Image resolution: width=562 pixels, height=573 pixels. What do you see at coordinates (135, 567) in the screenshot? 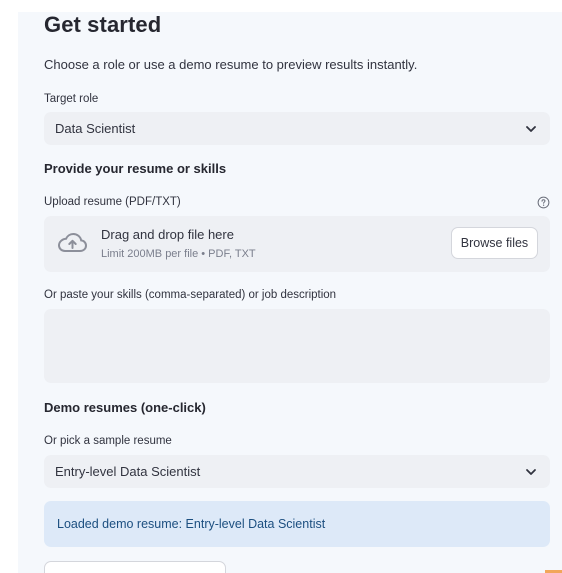
I see `action-button` at bounding box center [135, 567].